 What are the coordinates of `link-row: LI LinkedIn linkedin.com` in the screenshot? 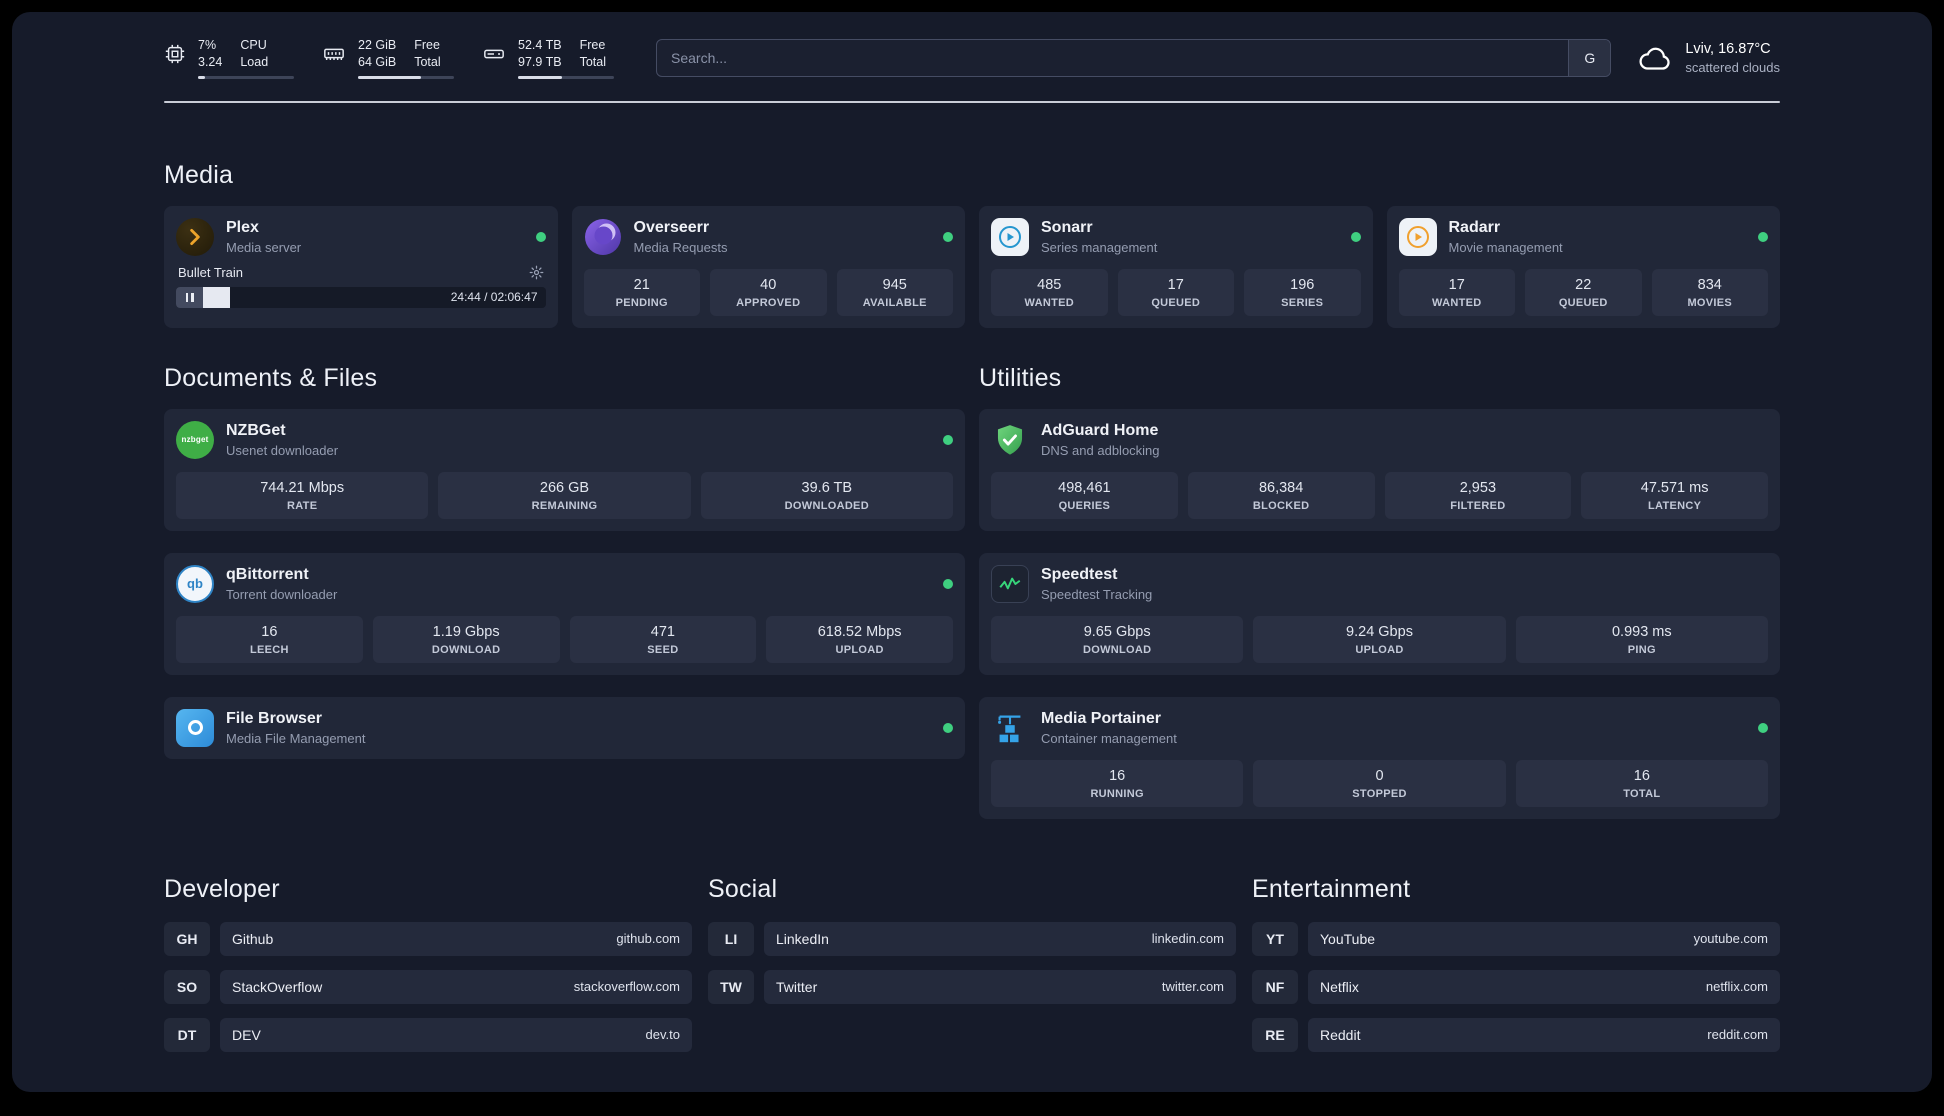 It's located at (972, 938).